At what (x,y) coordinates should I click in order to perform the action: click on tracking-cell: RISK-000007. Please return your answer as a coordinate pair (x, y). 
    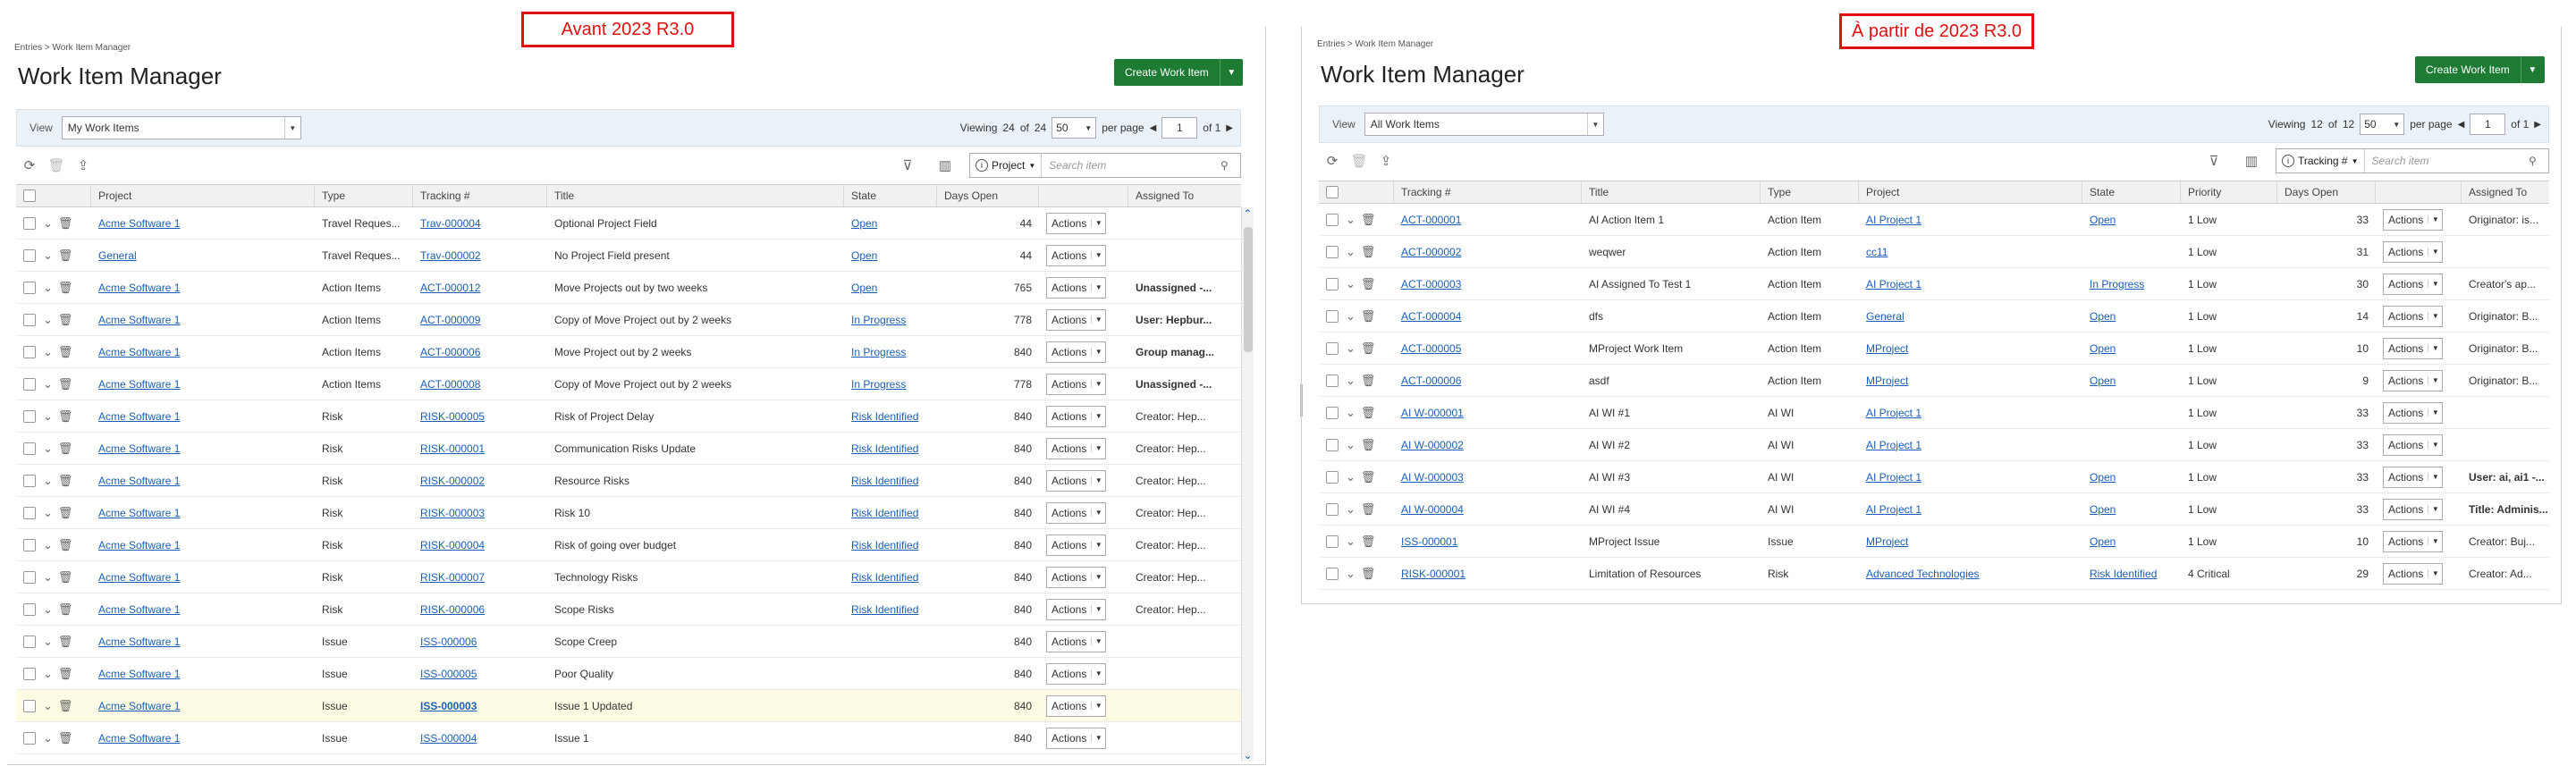
    Looking at the image, I should click on (480, 577).